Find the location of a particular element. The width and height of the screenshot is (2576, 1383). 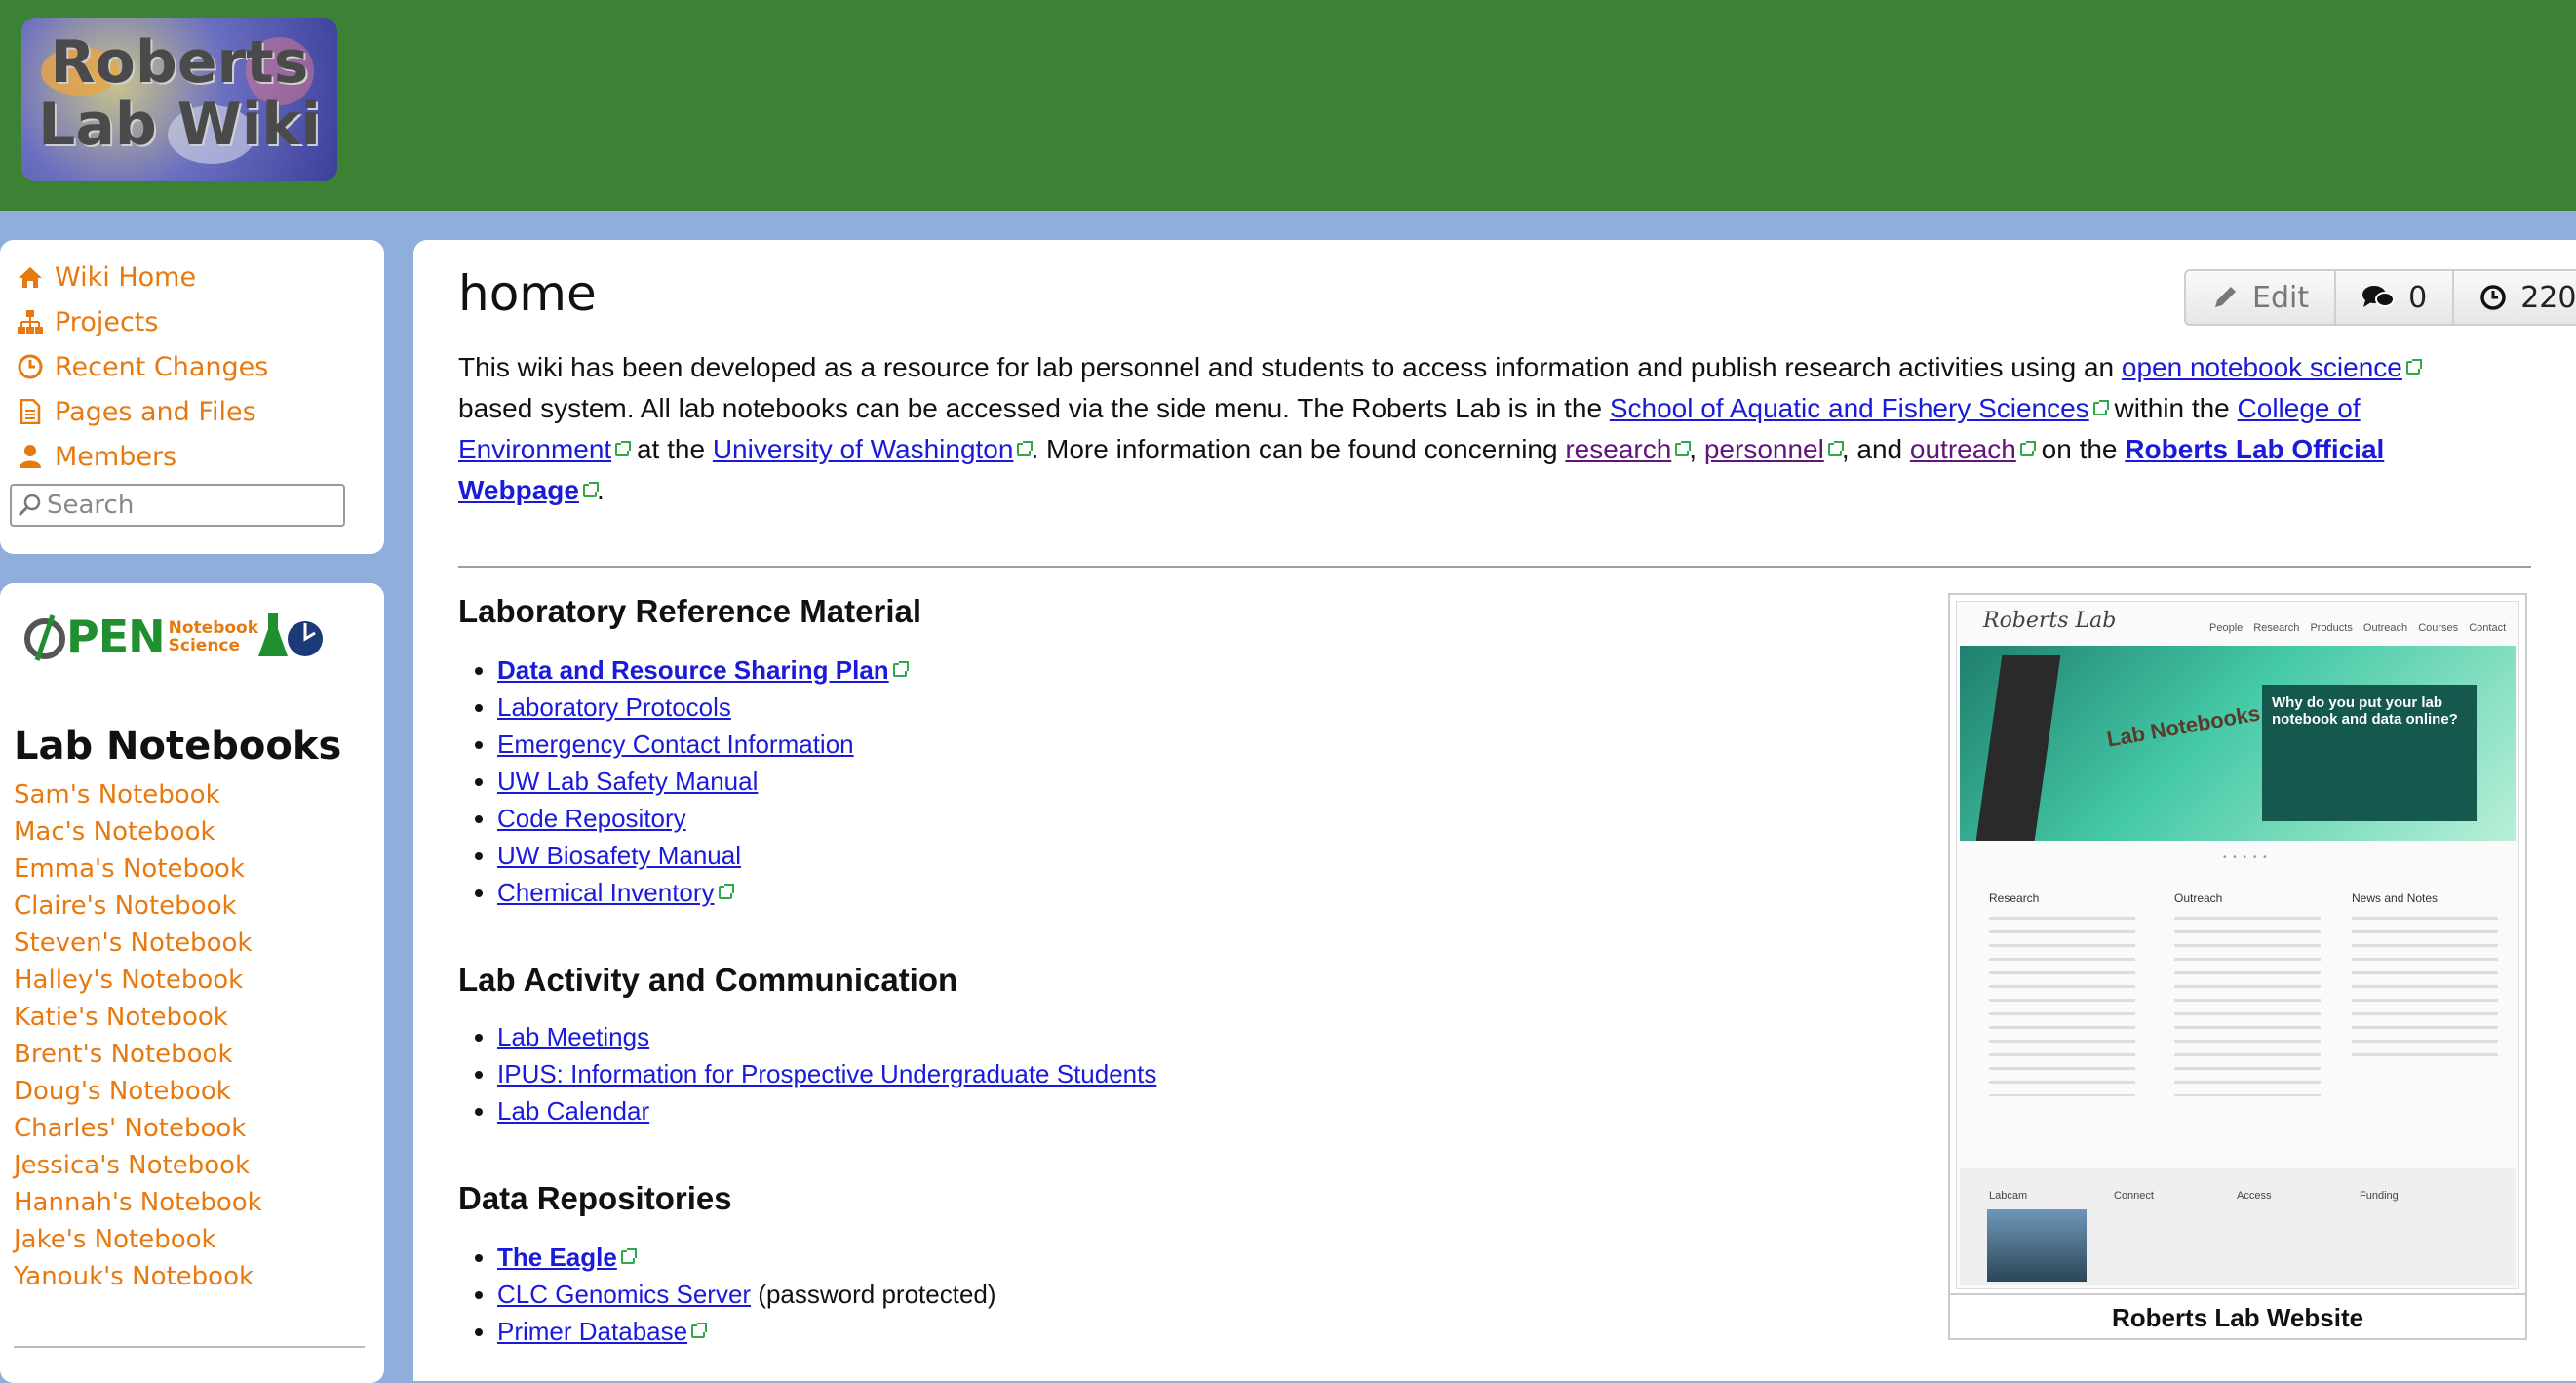

pencil-icon is located at coordinates (2225, 297).